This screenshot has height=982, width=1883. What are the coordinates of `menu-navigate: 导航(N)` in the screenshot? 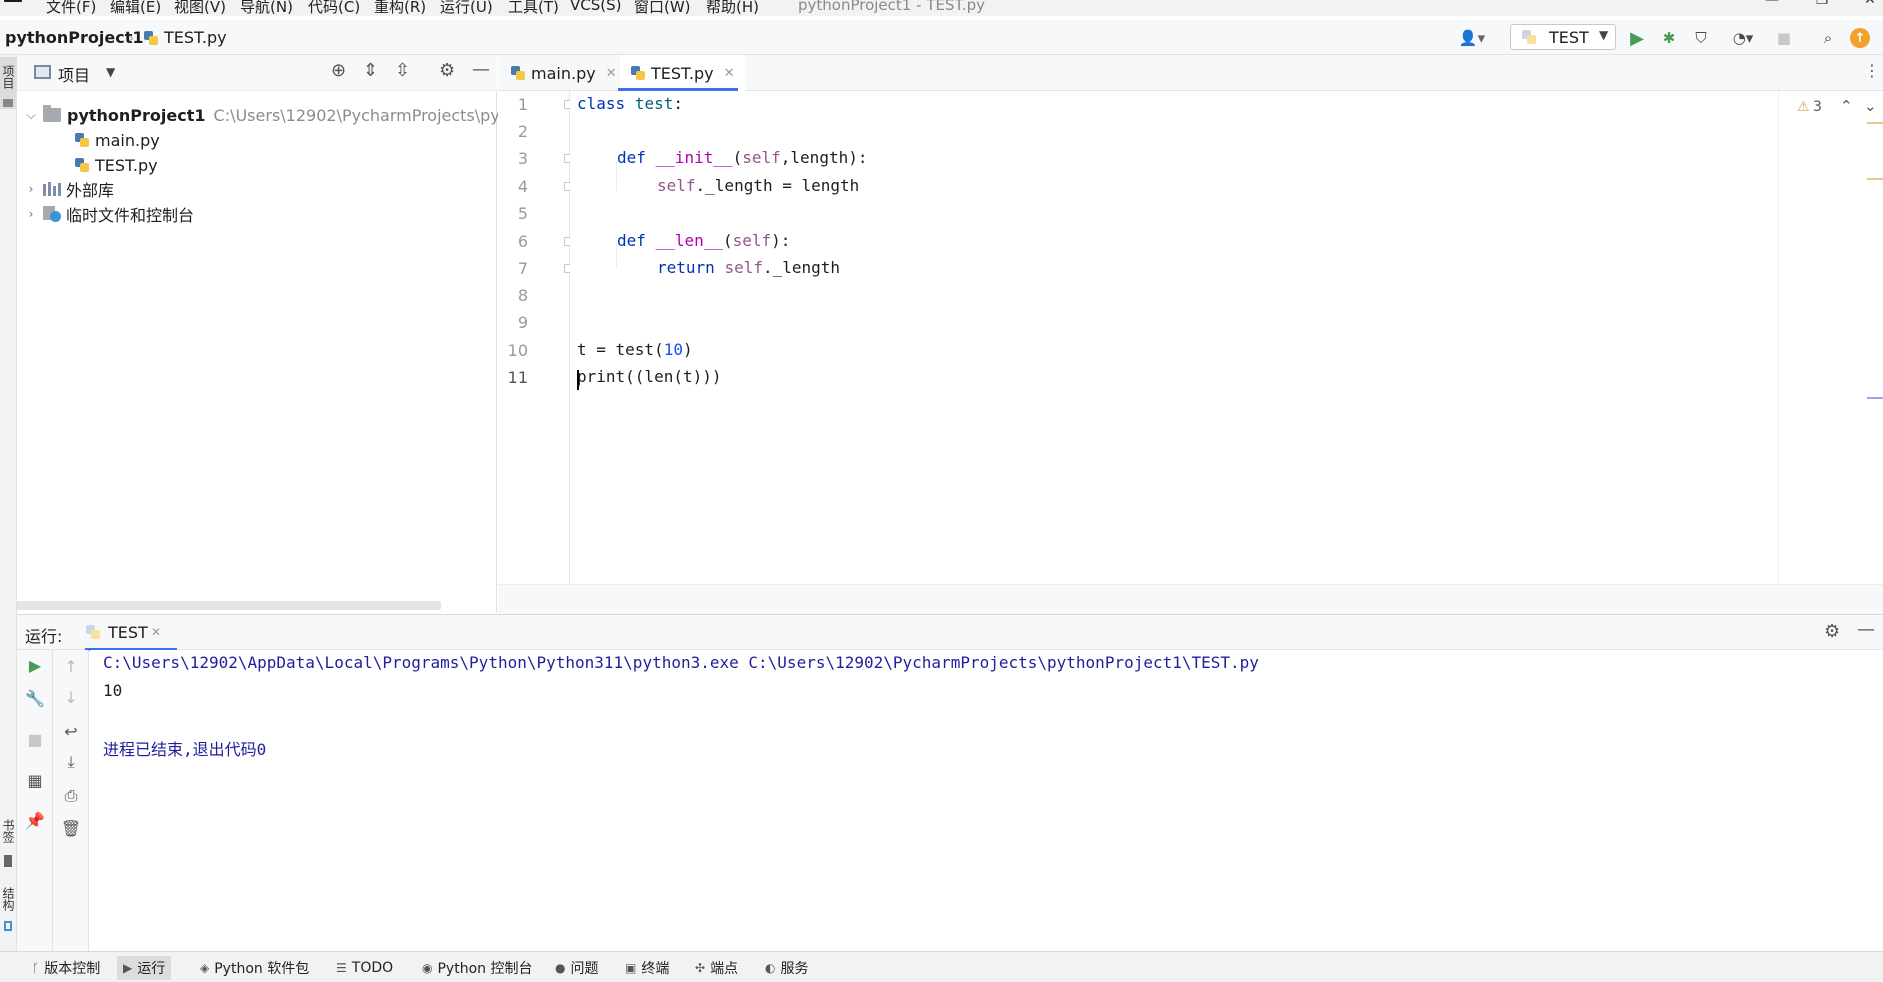 It's located at (266, 8).